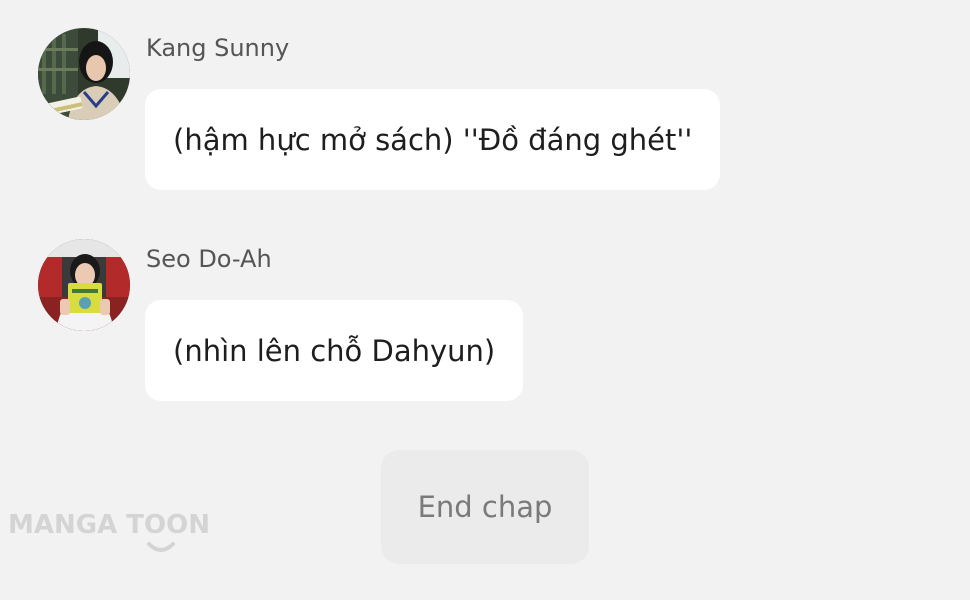 This screenshot has width=970, height=600. What do you see at coordinates (218, 48) in the screenshot?
I see `sender-name: Kang Sunny` at bounding box center [218, 48].